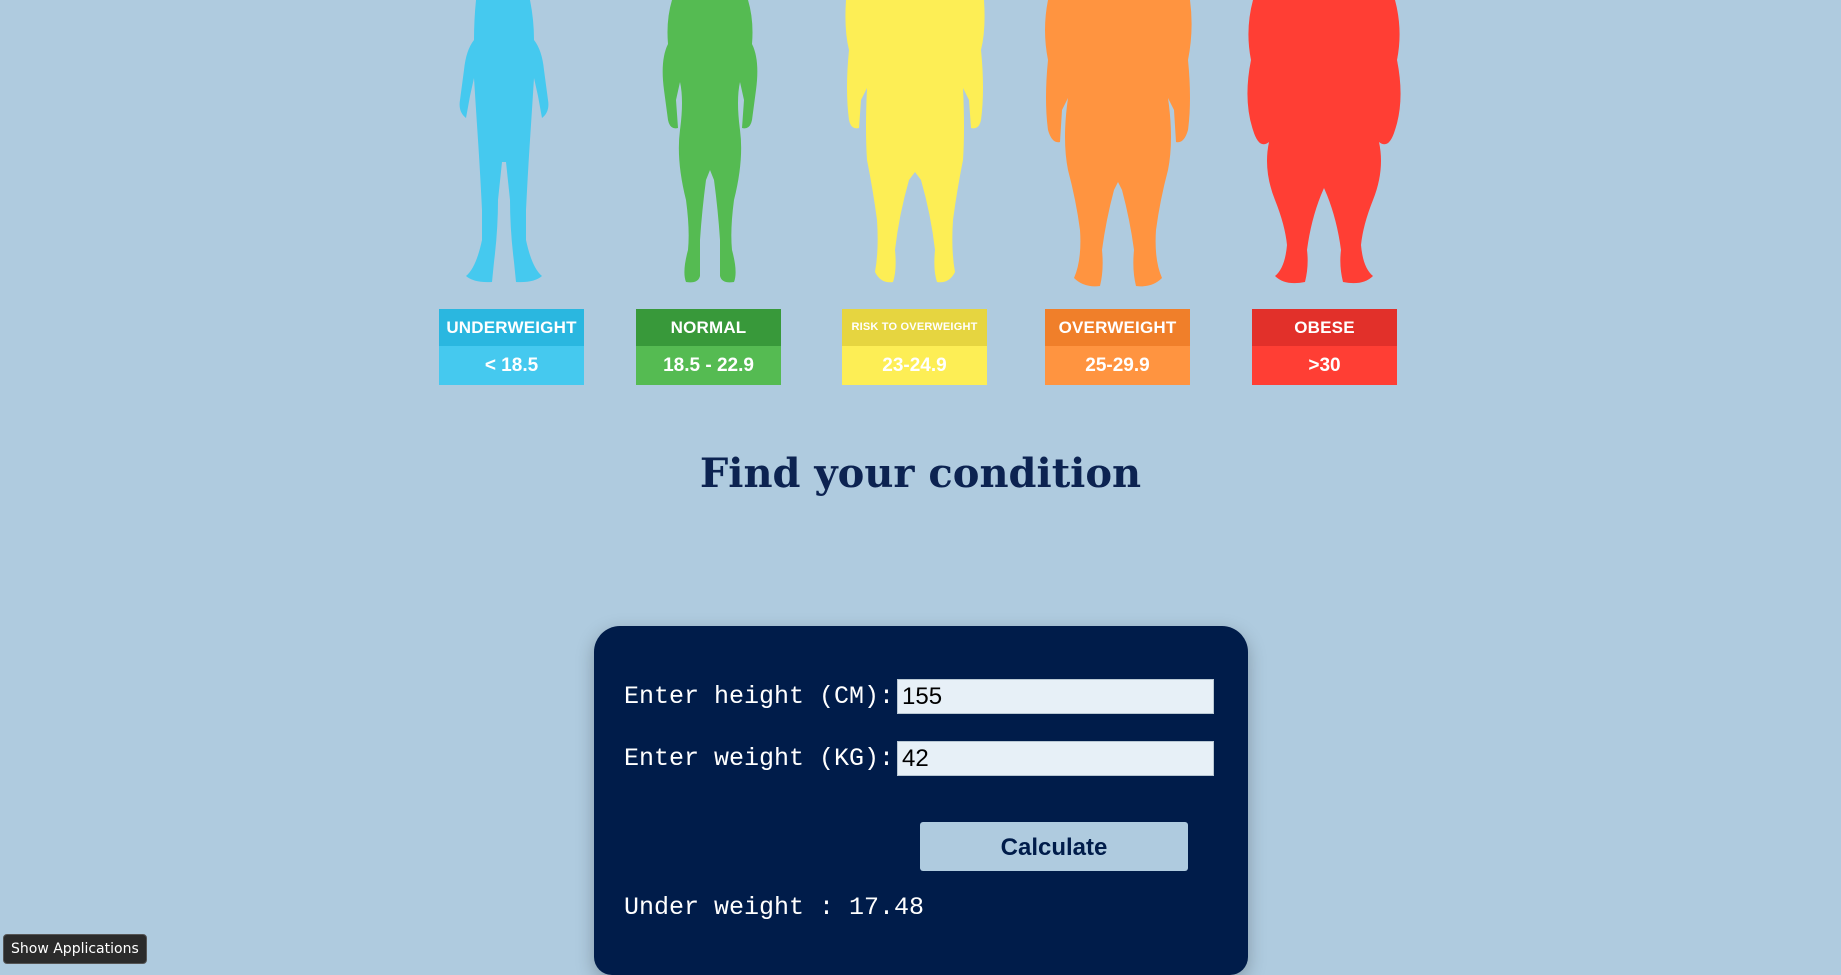 This screenshot has height=975, width=1841. What do you see at coordinates (914, 327) in the screenshot?
I see `category-name: RISK TO OVERWEIGHT` at bounding box center [914, 327].